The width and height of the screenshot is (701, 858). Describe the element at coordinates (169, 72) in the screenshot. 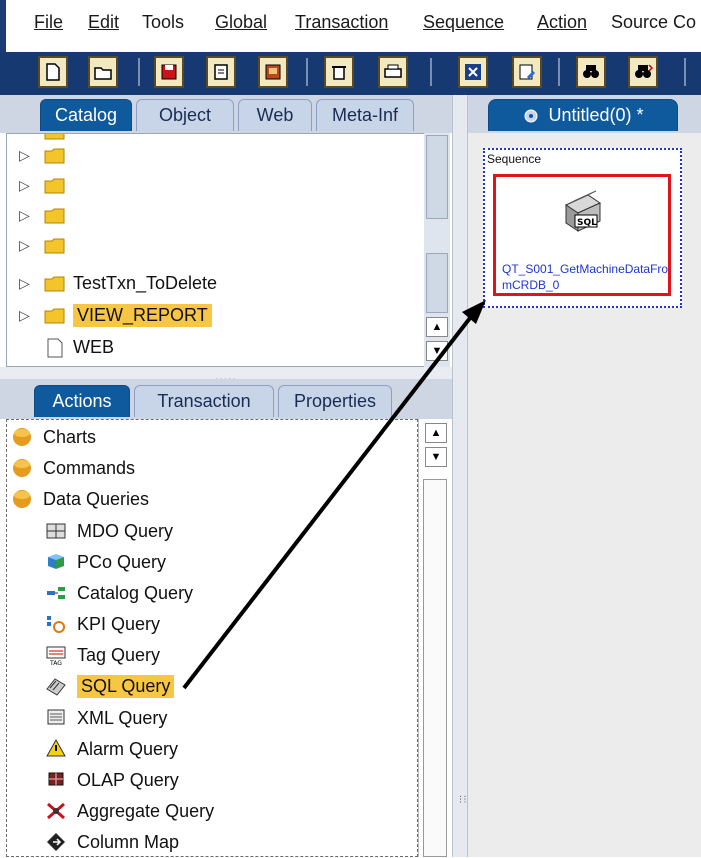

I see `save-icon` at that location.